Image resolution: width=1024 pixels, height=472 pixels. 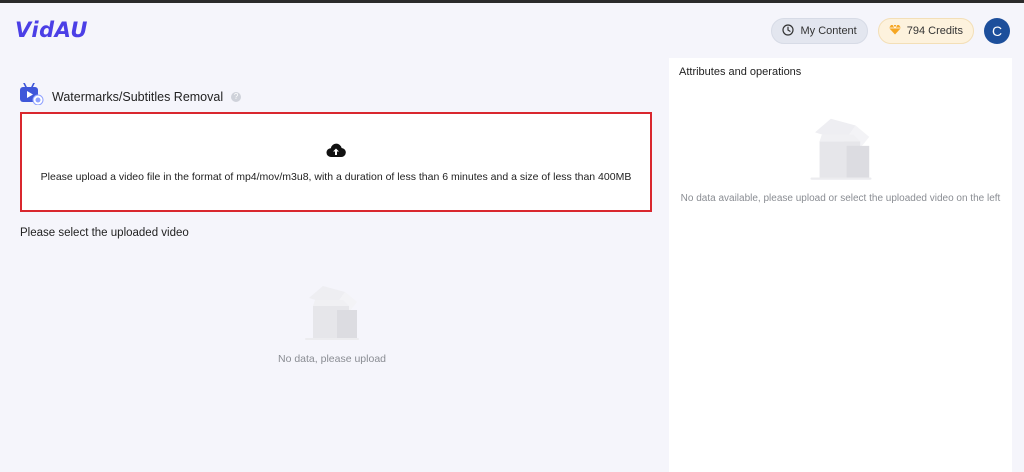 I want to click on my-content-label: My Content, so click(x=828, y=31).